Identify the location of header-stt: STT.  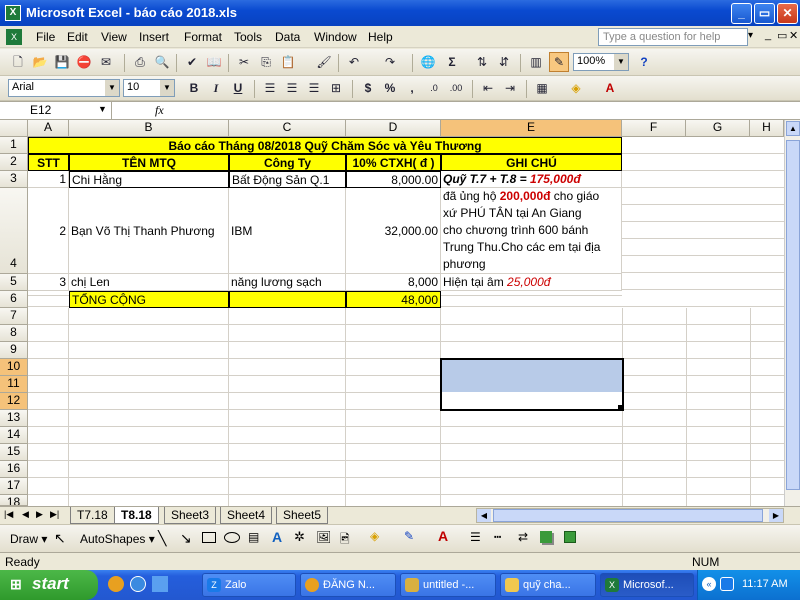
(48, 162).